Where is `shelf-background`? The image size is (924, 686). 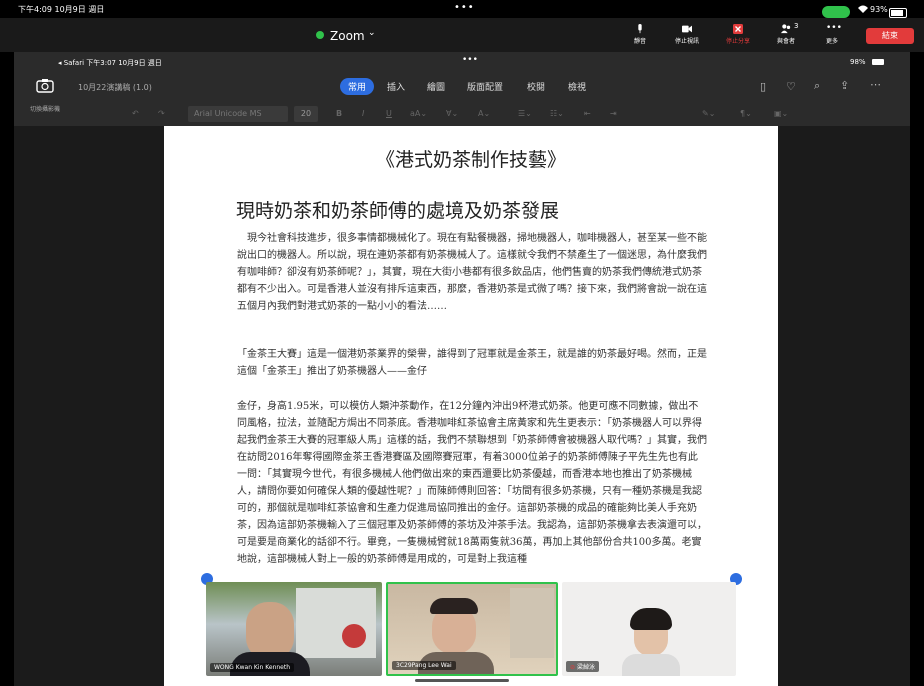 shelf-background is located at coordinates (532, 623).